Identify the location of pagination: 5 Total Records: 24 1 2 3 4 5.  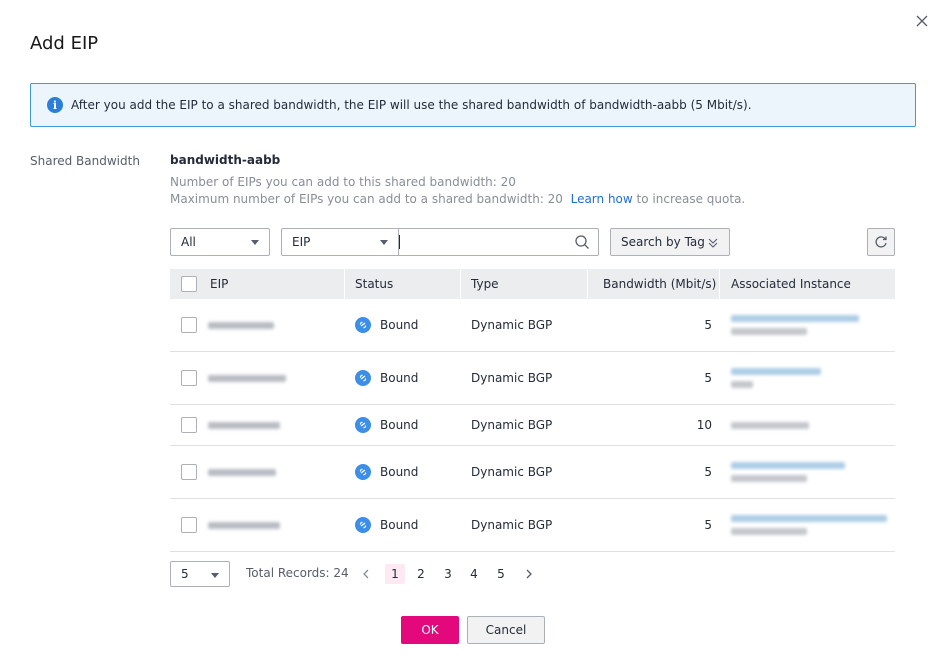
(532, 574).